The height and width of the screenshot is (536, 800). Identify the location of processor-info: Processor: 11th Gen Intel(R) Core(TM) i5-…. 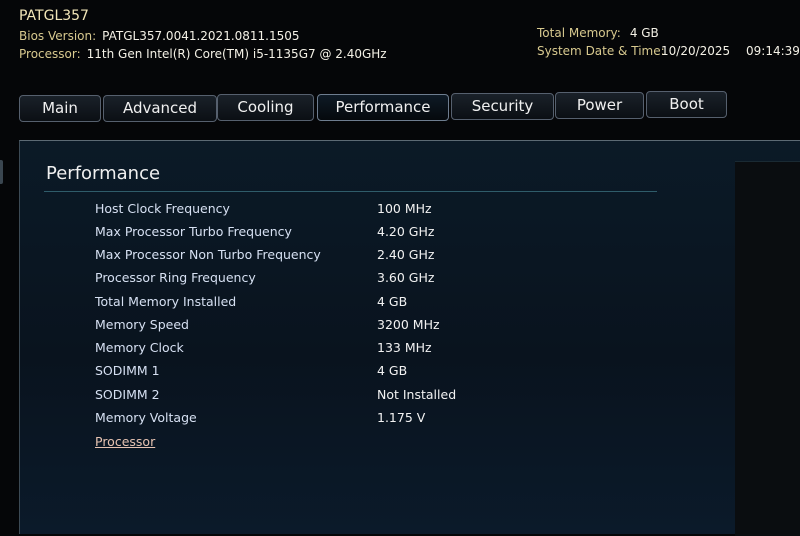
(203, 54).